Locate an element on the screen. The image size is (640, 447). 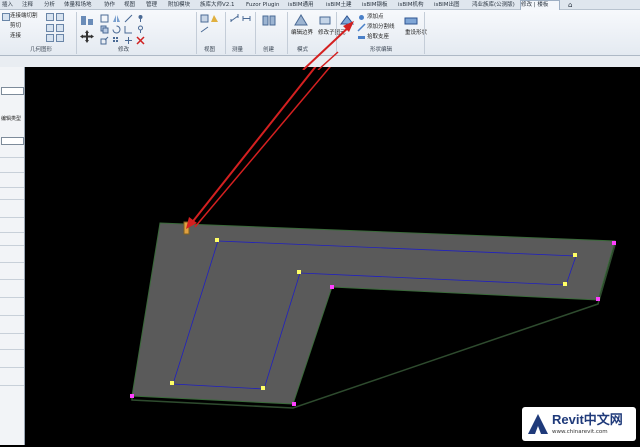
edit-type-label: 编辑类型 is located at coordinates (11, 118).